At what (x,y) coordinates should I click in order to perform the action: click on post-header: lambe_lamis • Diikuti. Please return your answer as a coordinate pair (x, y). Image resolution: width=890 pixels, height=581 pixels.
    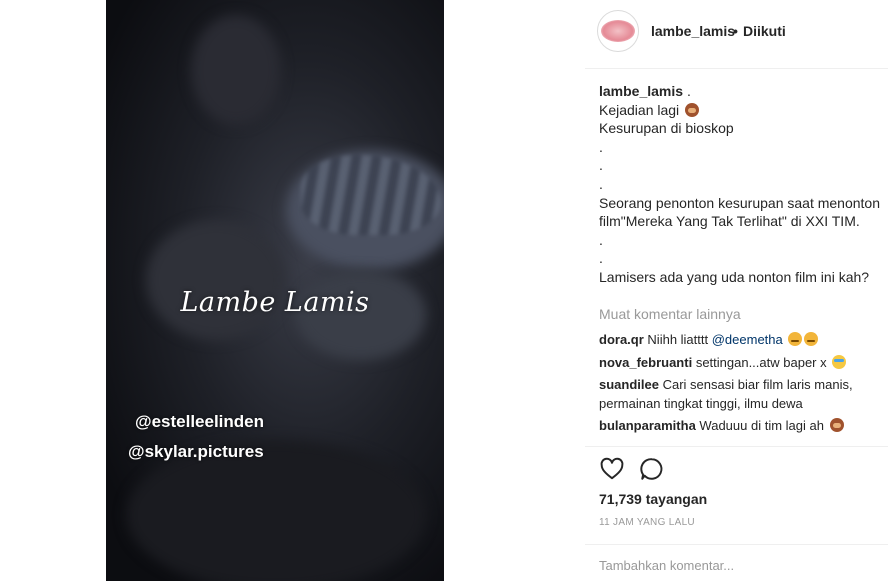
    Looking at the image, I should click on (736, 34).